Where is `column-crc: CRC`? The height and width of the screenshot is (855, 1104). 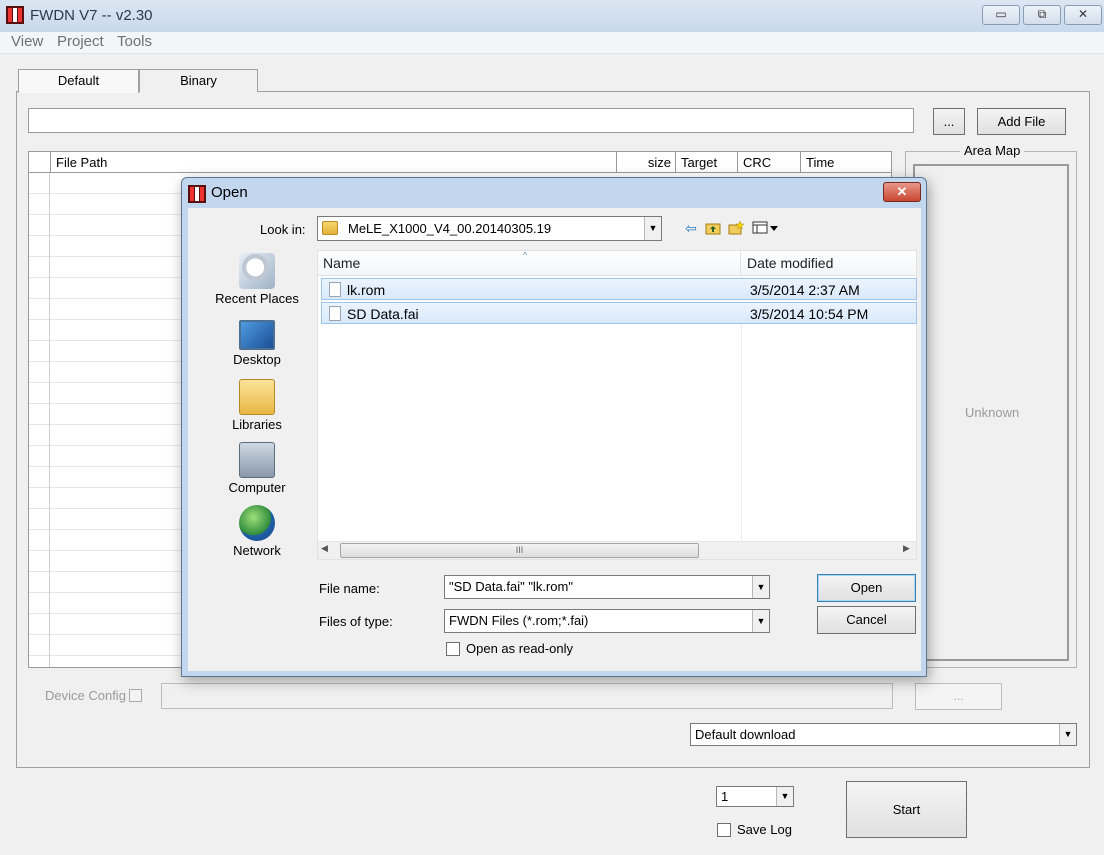 column-crc: CRC is located at coordinates (769, 162).